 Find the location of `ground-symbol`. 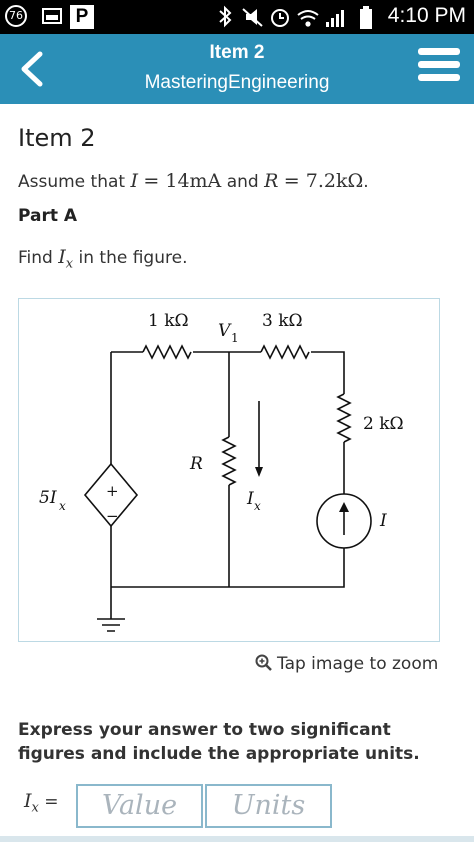

ground-symbol is located at coordinates (111, 625).